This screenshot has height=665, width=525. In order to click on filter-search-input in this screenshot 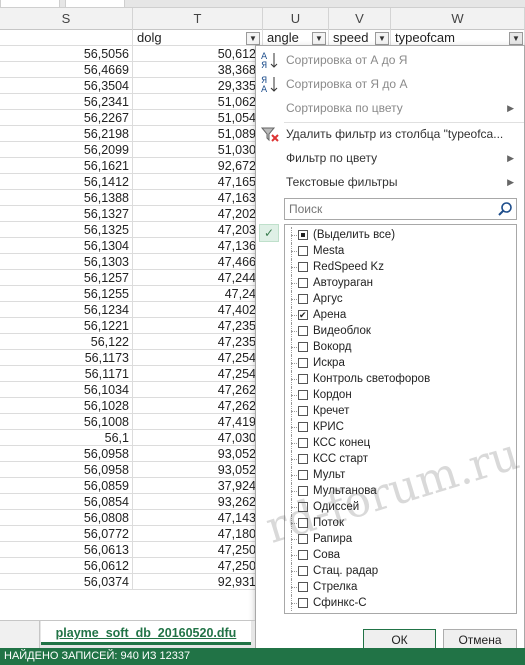, I will do `click(385, 209)`.